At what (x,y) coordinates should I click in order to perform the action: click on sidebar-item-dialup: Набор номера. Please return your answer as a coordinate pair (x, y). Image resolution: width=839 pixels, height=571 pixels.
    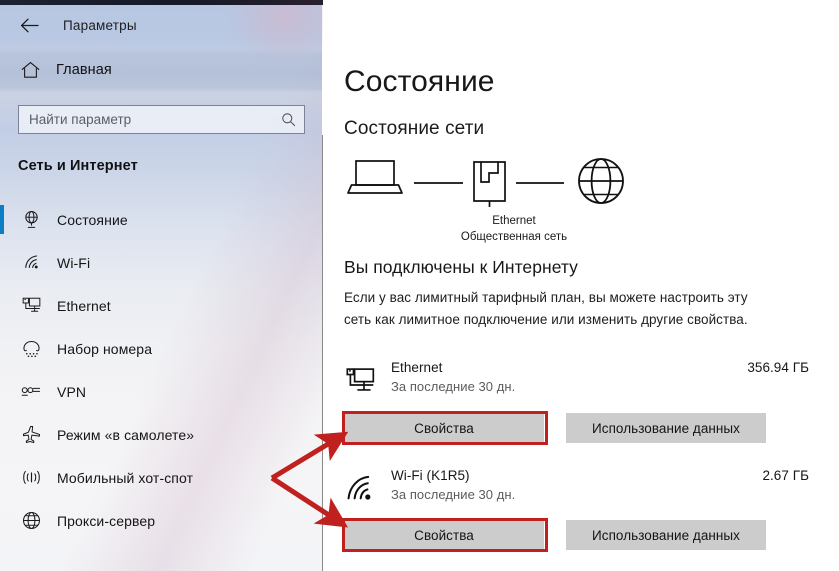
    Looking at the image, I should click on (161, 348).